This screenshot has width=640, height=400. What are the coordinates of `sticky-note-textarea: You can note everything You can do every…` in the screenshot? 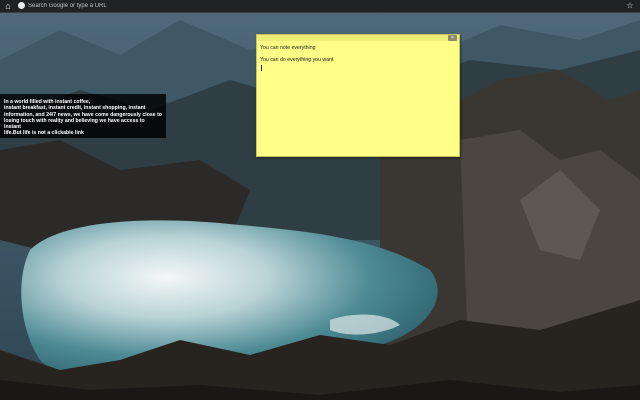 It's located at (358, 99).